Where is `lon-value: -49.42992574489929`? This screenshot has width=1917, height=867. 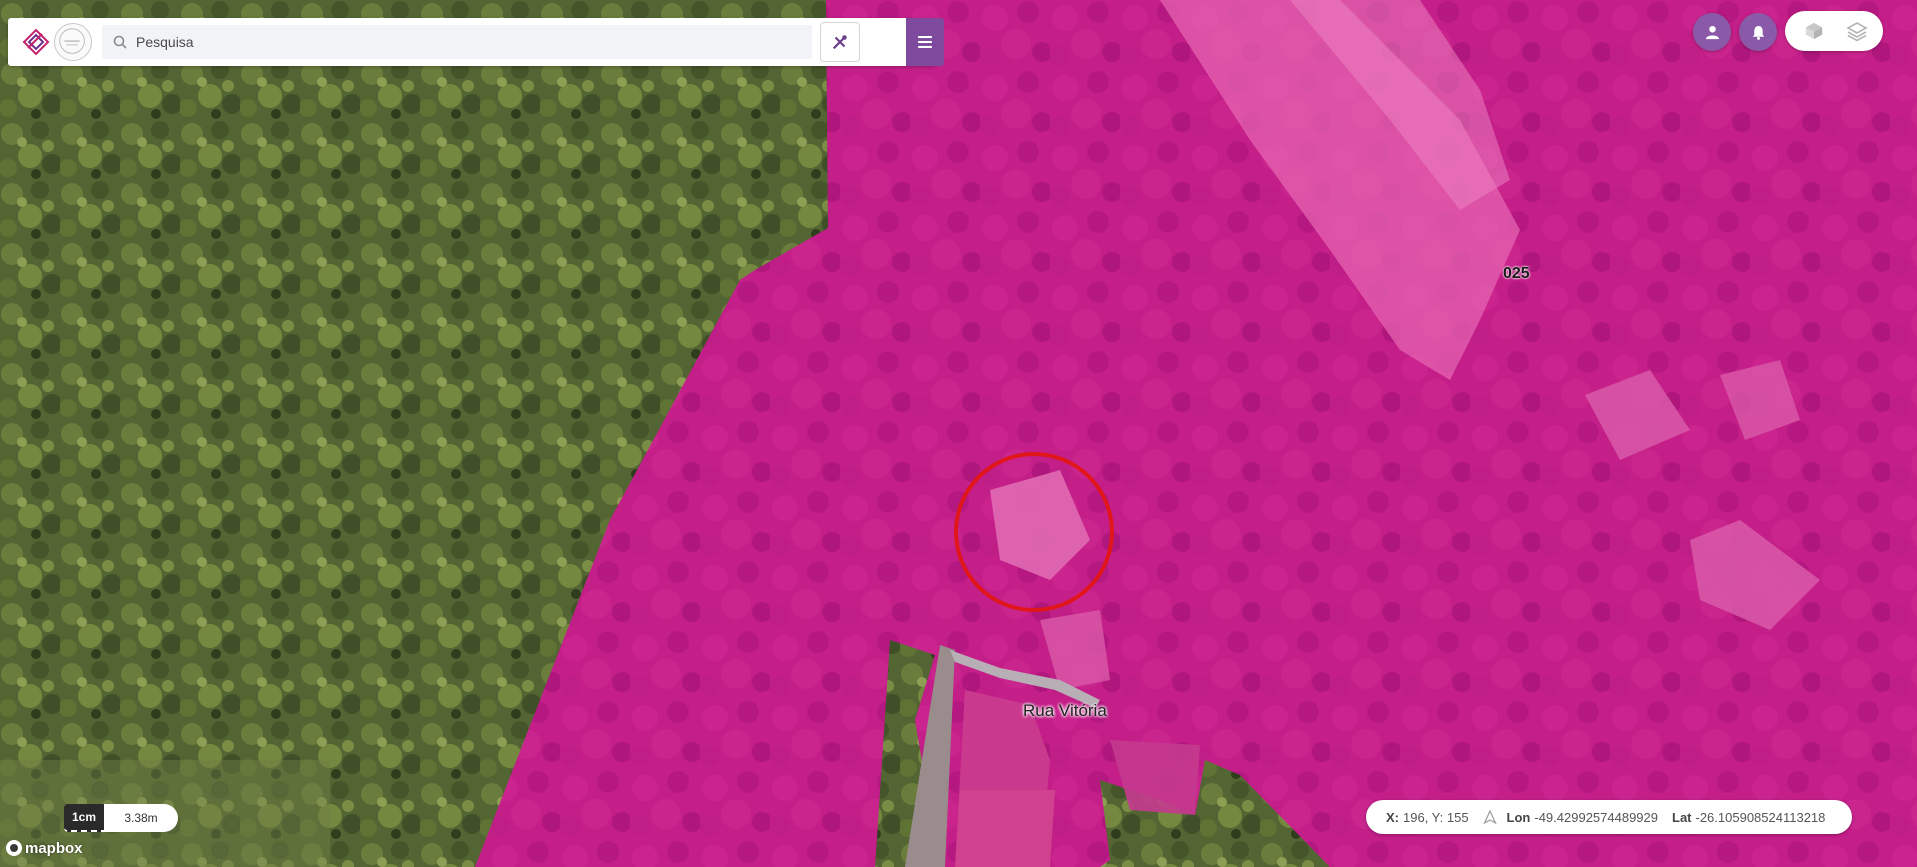 lon-value: -49.42992574489929 is located at coordinates (1596, 817).